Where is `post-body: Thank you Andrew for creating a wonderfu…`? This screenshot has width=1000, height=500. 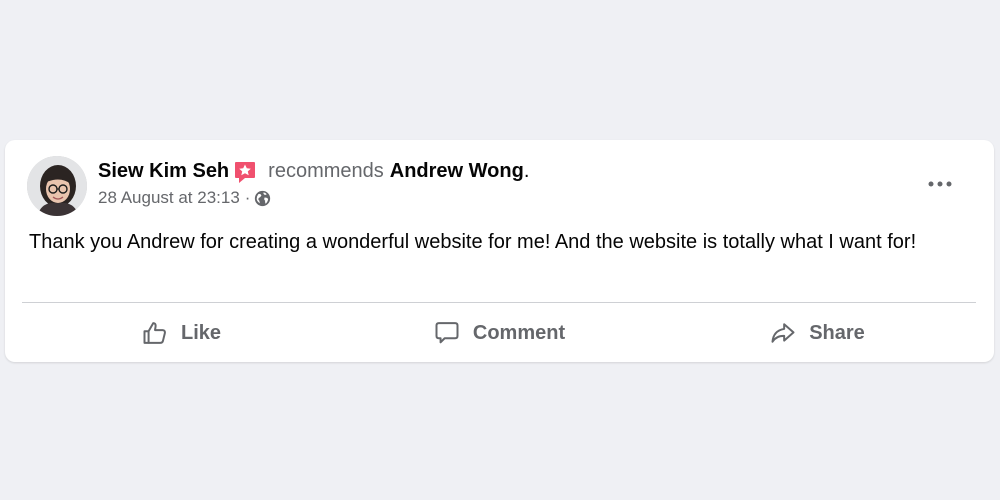
post-body: Thank you Andrew for creating a wonderfu… is located at coordinates (473, 242).